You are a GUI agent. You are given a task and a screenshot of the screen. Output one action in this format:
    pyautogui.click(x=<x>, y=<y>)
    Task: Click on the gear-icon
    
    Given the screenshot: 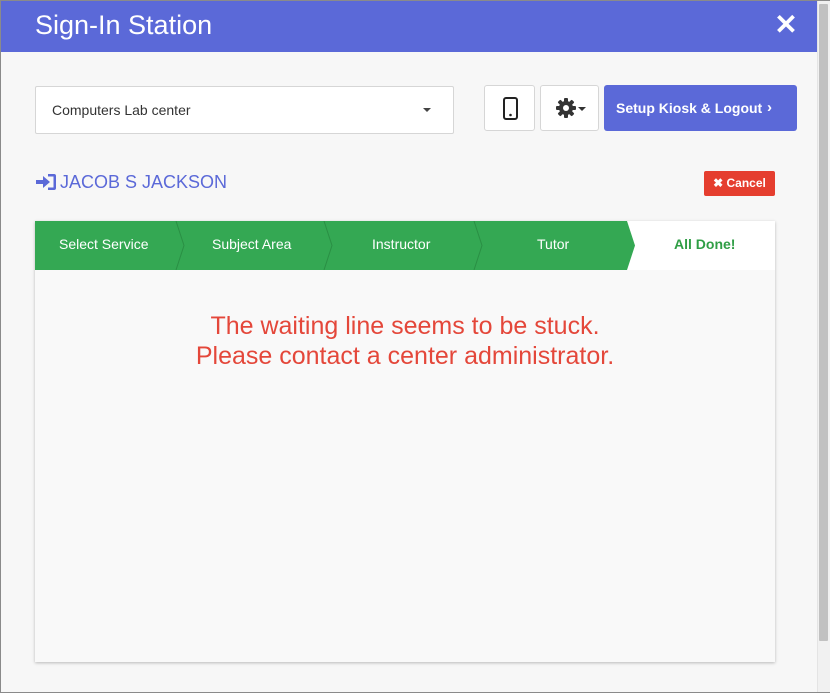 What is the action you would take?
    pyautogui.click(x=571, y=108)
    